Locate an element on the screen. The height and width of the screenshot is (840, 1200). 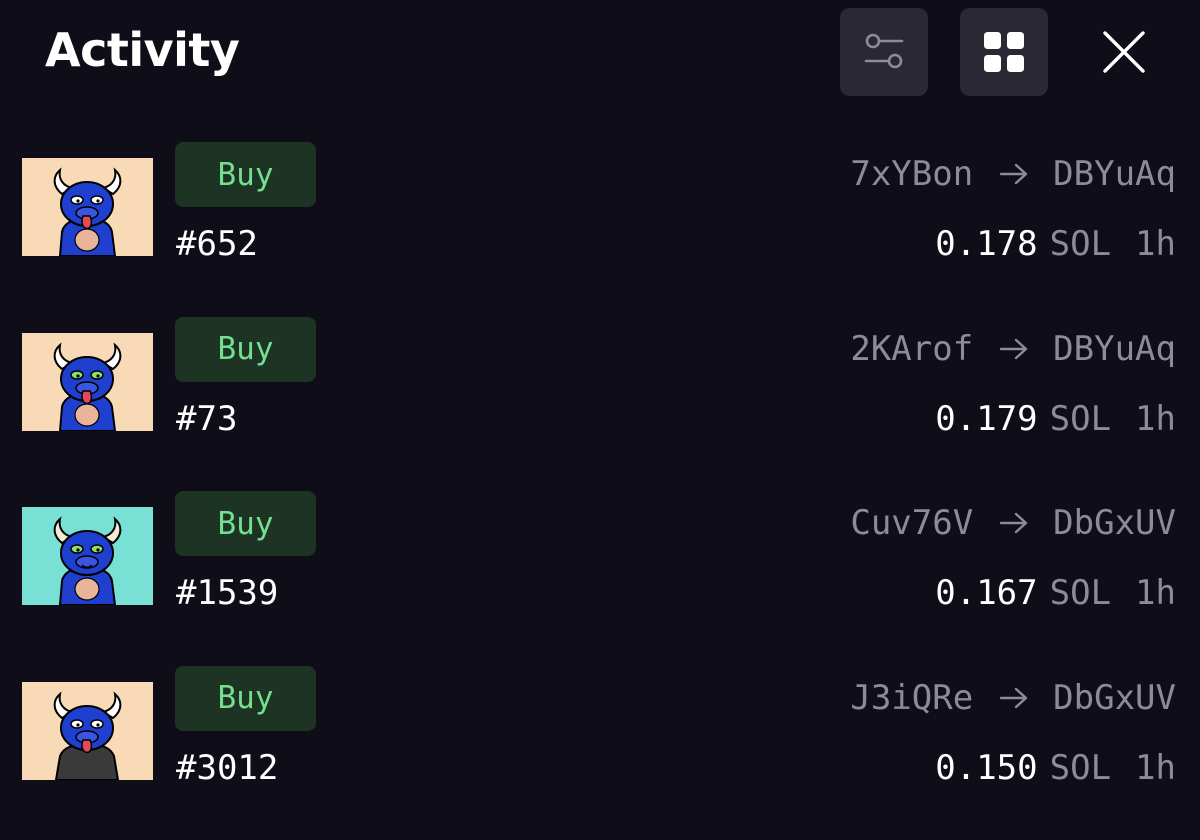
token-id: #73 is located at coordinates (206, 419).